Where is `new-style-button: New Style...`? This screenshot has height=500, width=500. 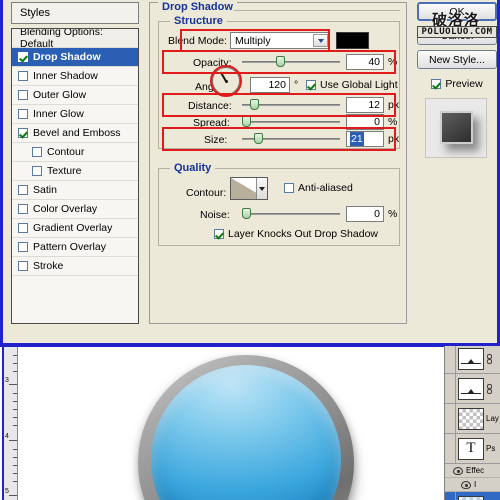 new-style-button: New Style... is located at coordinates (457, 59).